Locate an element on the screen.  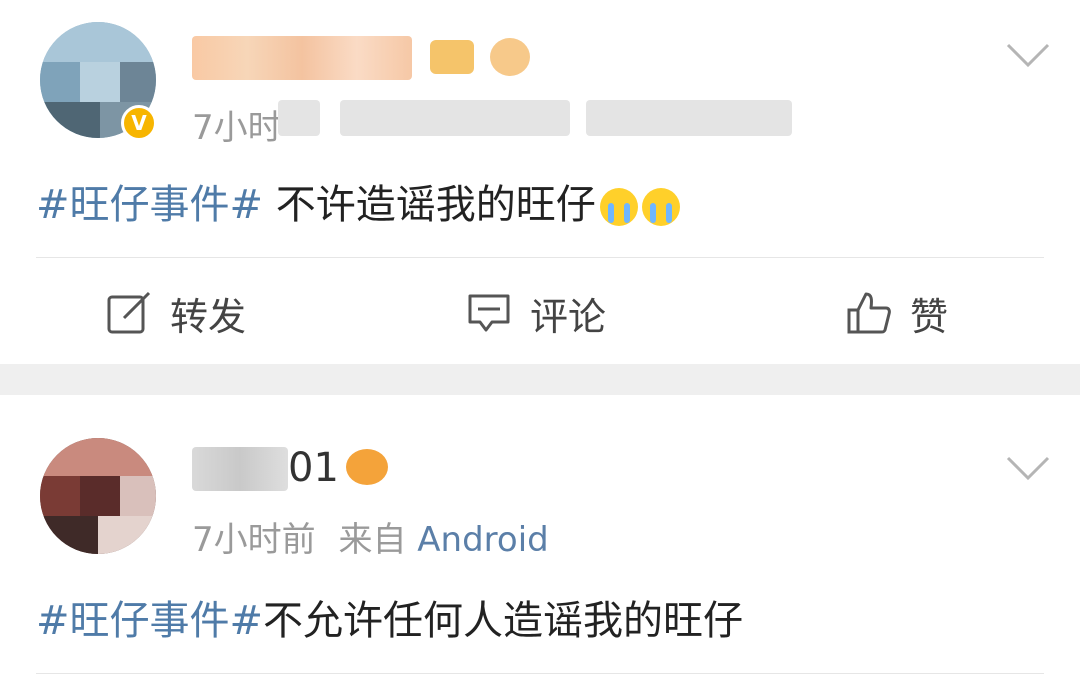
thumbs-up-icon is located at coordinates (869, 313).